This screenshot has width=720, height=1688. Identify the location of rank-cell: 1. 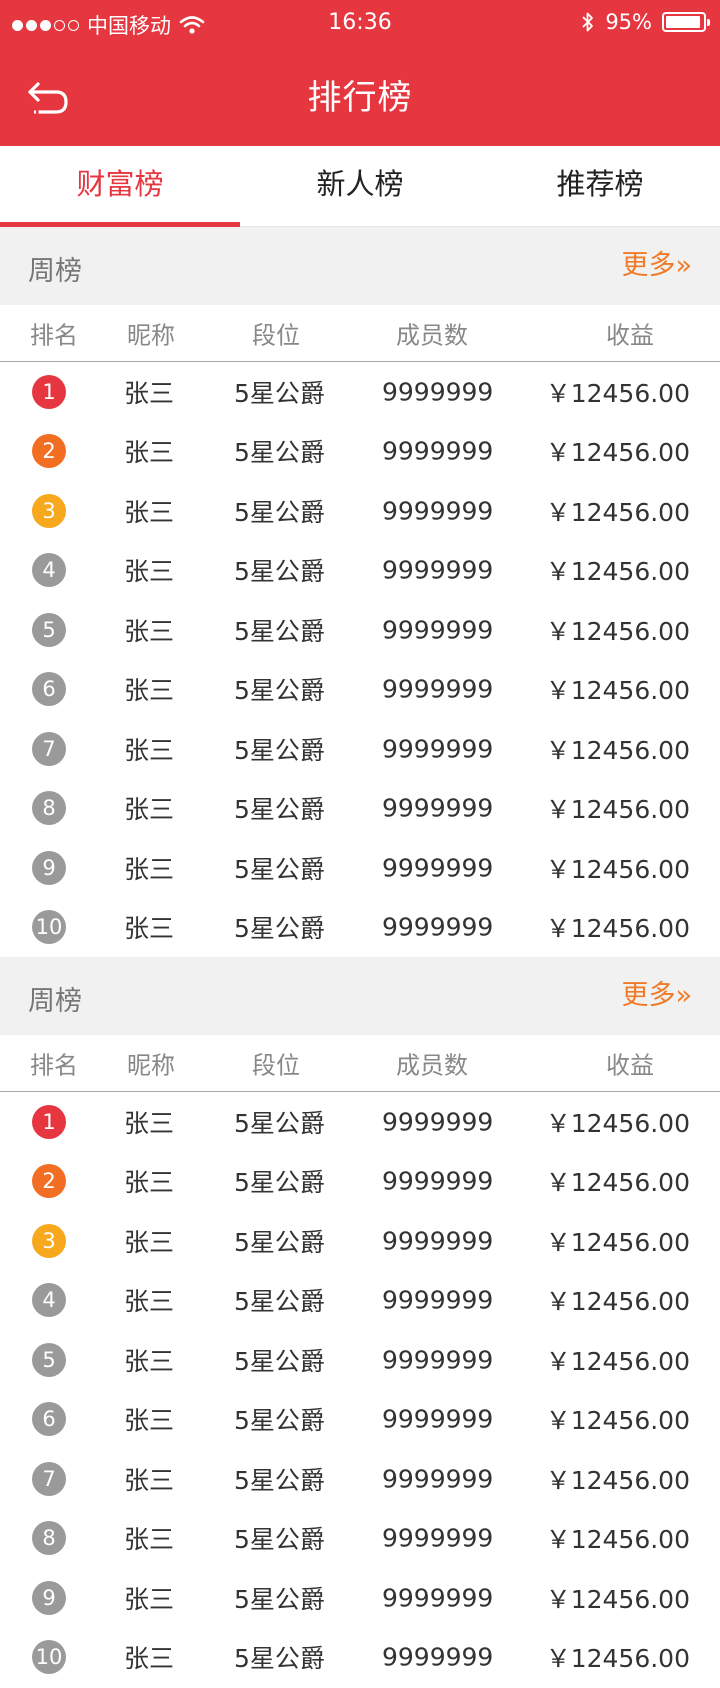
(49, 391).